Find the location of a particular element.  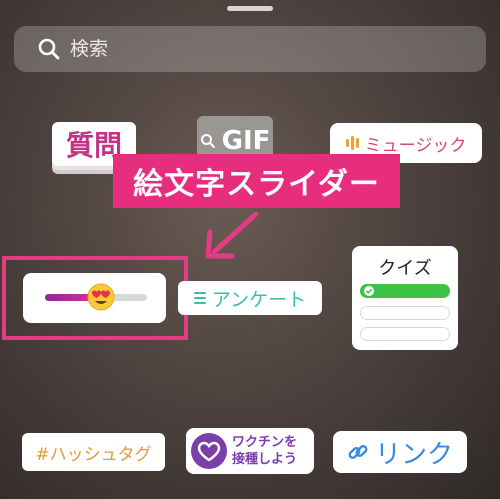

vaccine-label-line2: 接種しよう is located at coordinates (265, 459).